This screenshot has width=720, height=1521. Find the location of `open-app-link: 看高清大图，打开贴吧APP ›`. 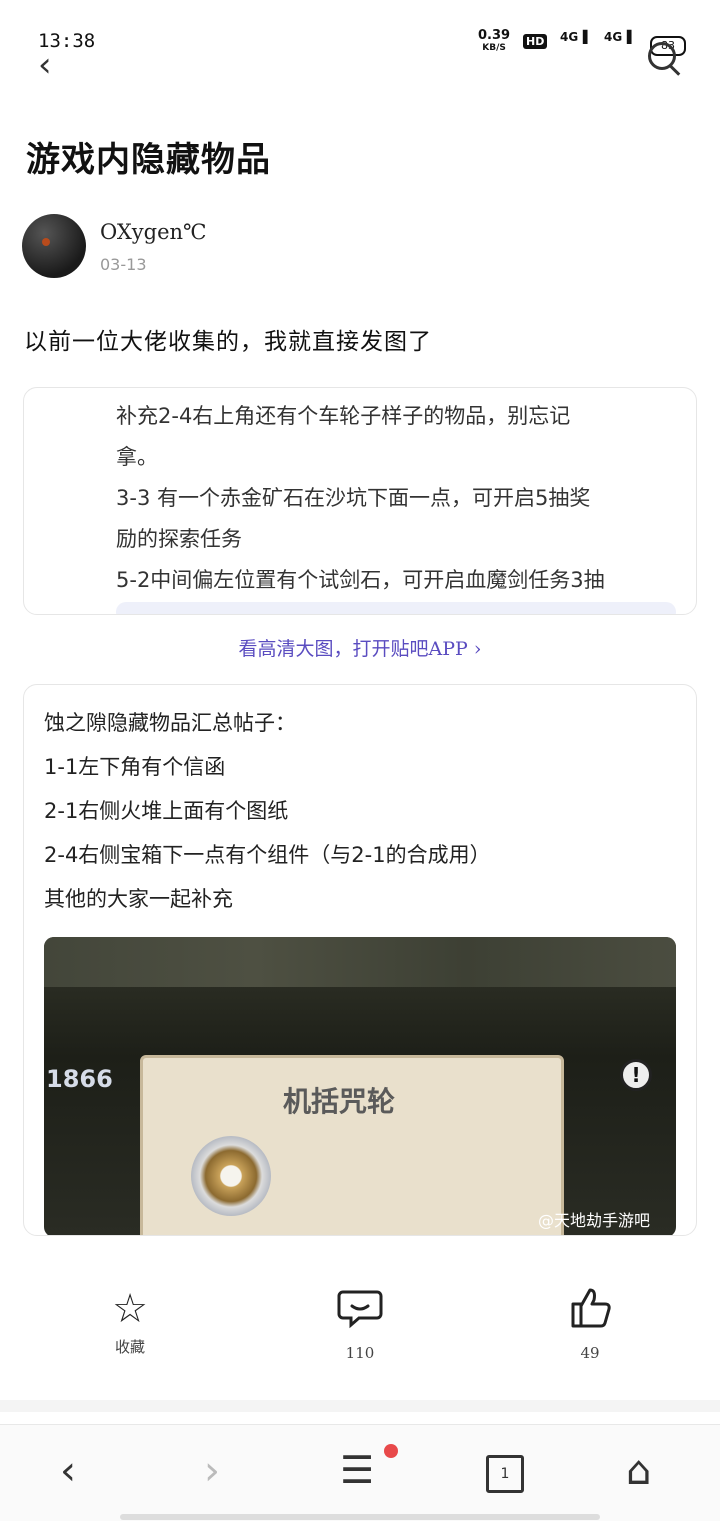

open-app-link: 看高清大图，打开贴吧APP › is located at coordinates (360, 647).